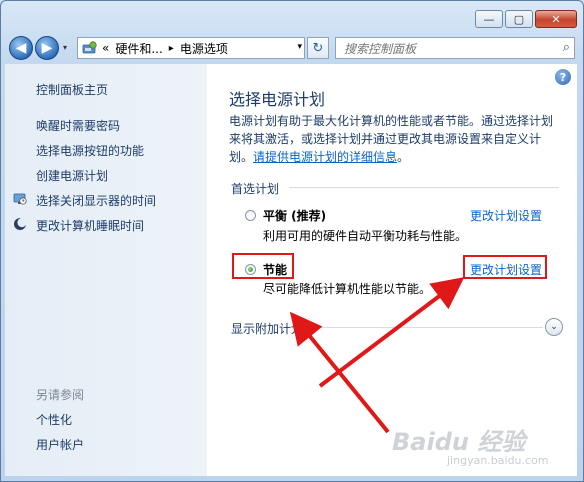  Describe the element at coordinates (20, 199) in the screenshot. I see `display-timer-icon` at that location.